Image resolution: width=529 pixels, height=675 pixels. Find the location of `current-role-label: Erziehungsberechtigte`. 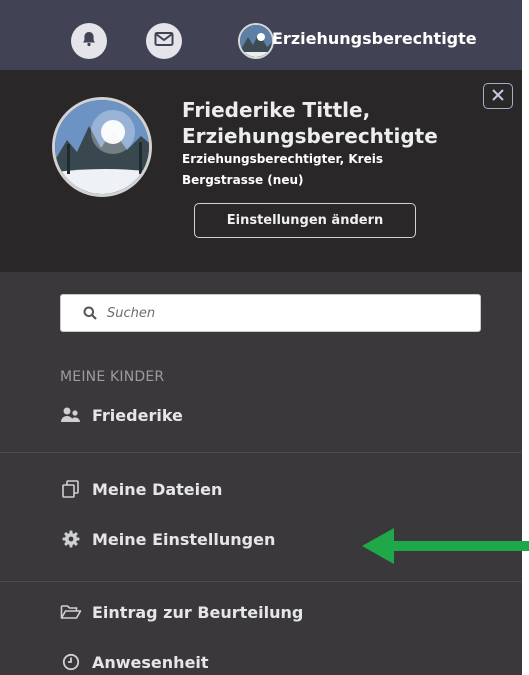

current-role-label: Erziehungsberechtigte is located at coordinates (374, 38).